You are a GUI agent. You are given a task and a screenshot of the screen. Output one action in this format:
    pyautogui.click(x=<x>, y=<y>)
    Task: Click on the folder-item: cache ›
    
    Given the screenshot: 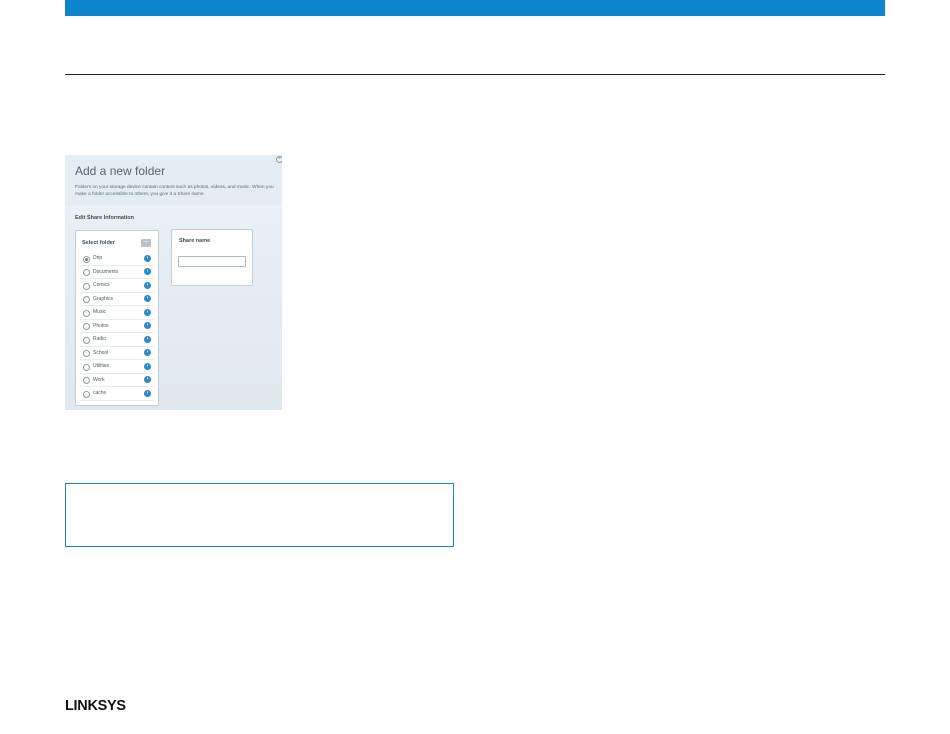 What is the action you would take?
    pyautogui.click(x=117, y=394)
    